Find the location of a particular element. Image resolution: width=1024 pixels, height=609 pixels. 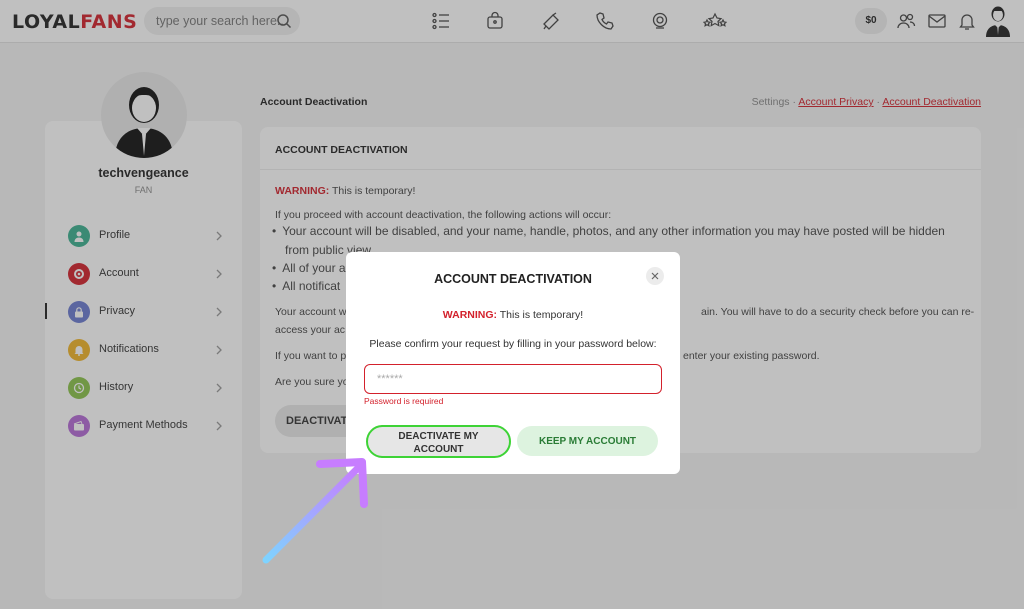

password-field is located at coordinates (513, 379).